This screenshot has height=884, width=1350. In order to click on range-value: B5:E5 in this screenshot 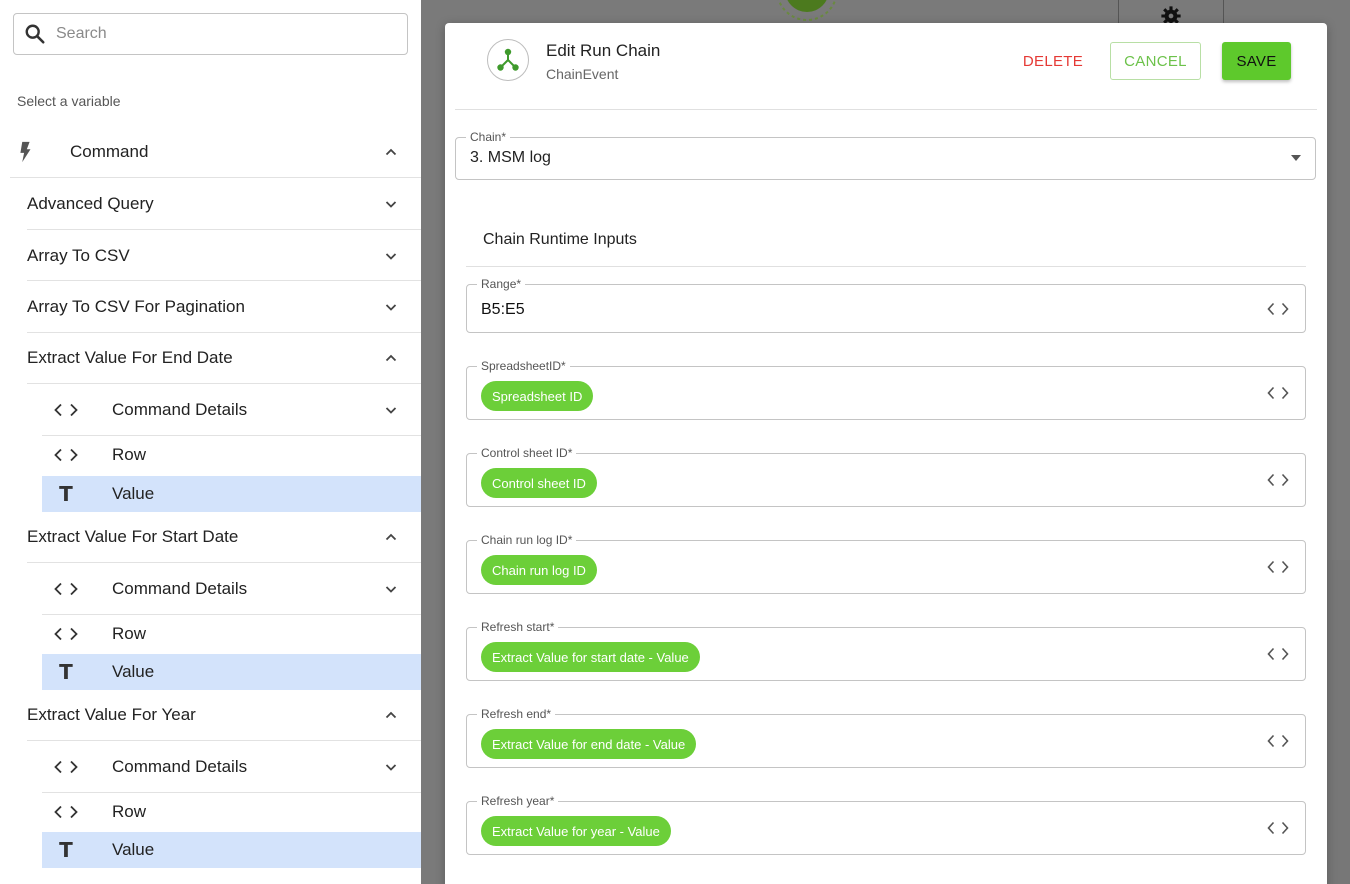, I will do `click(503, 310)`.